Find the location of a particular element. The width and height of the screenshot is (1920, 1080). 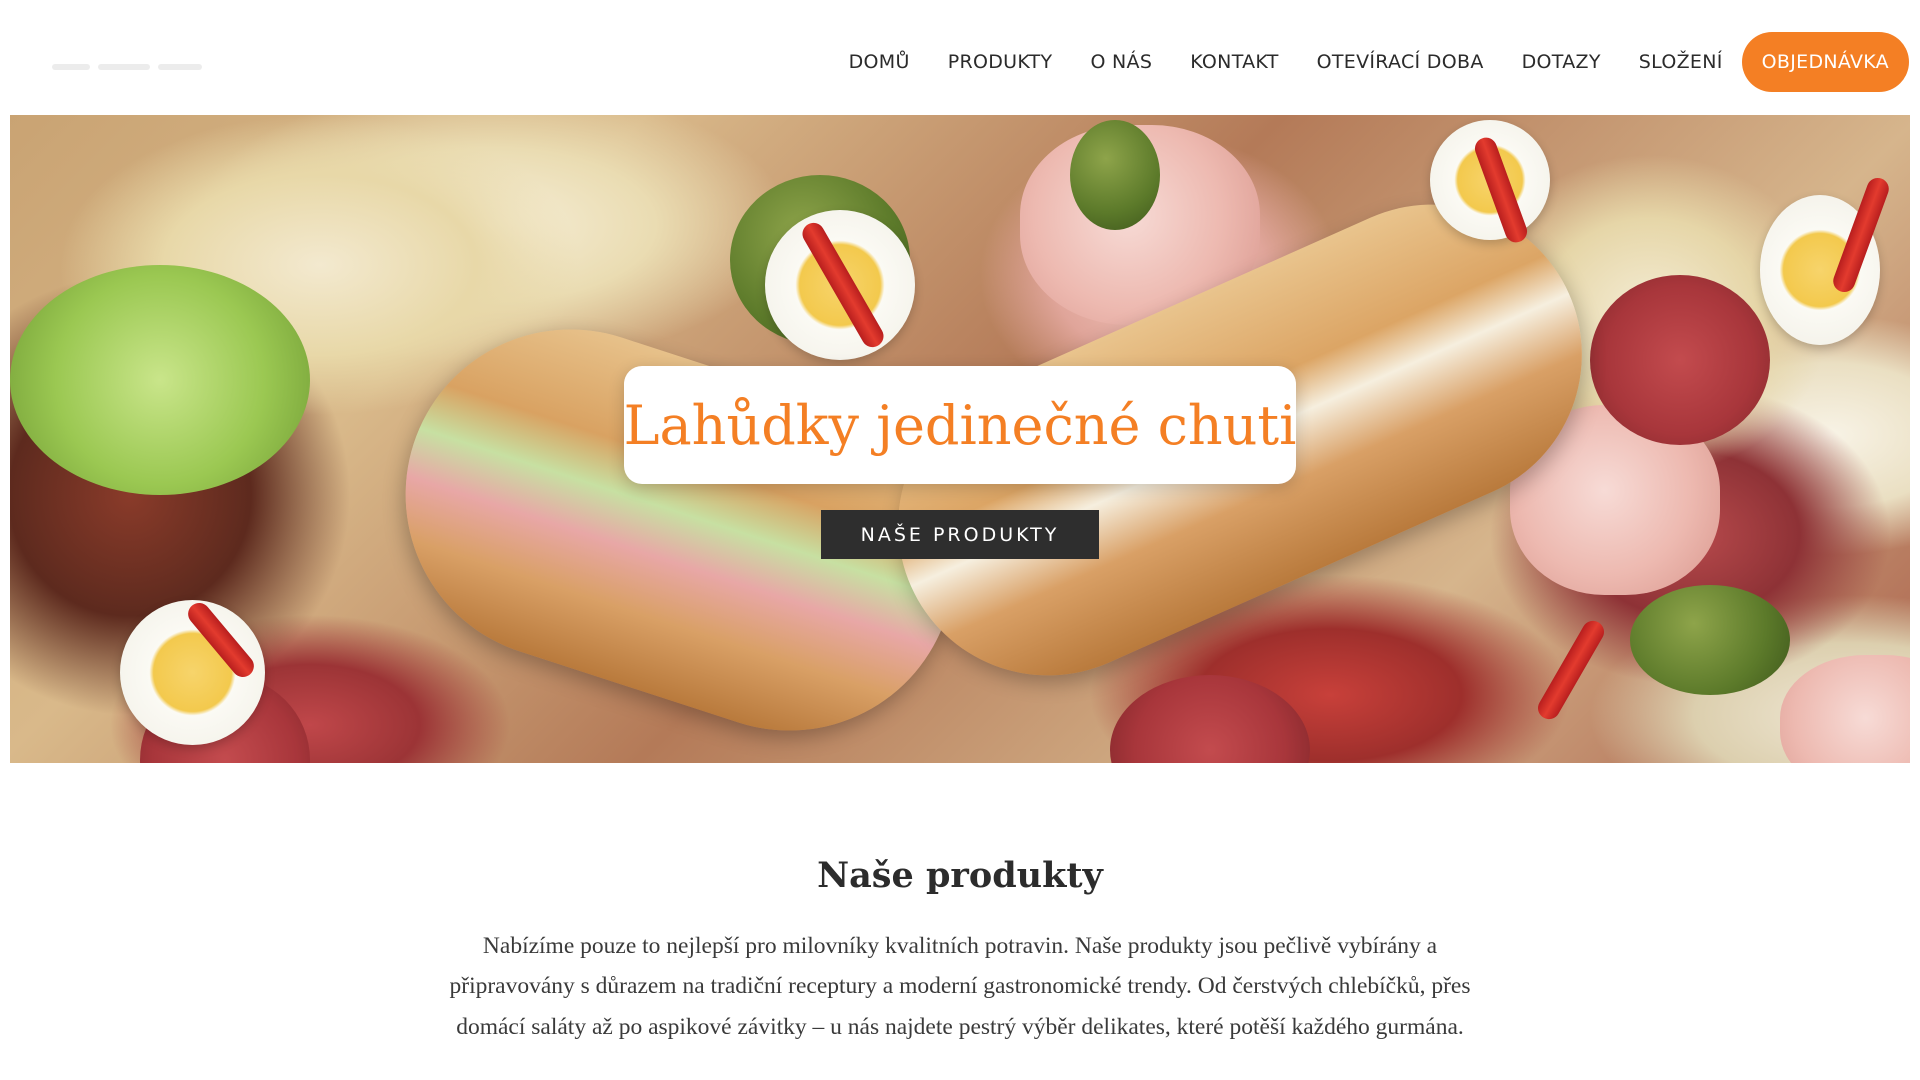

hero-title: Lahůdky jedinečné chuti is located at coordinates (960, 425).